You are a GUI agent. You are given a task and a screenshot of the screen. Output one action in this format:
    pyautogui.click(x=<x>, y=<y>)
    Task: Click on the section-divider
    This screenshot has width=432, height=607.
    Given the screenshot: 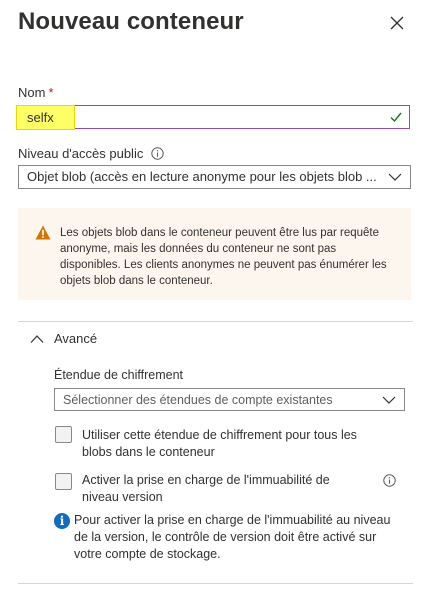 What is the action you would take?
    pyautogui.click(x=215, y=321)
    